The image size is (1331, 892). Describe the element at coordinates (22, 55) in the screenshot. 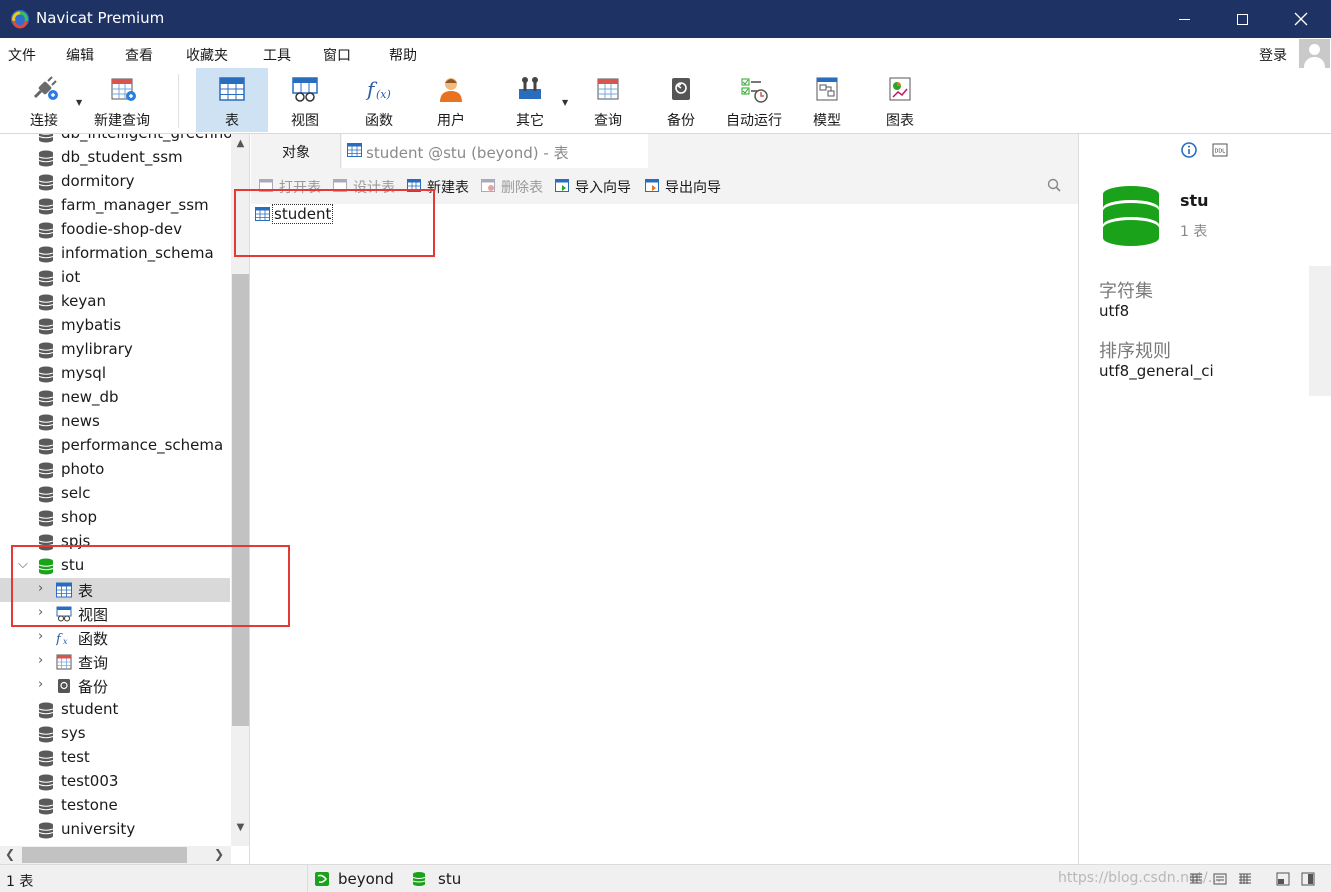

I see `menu-file: 文件` at that location.